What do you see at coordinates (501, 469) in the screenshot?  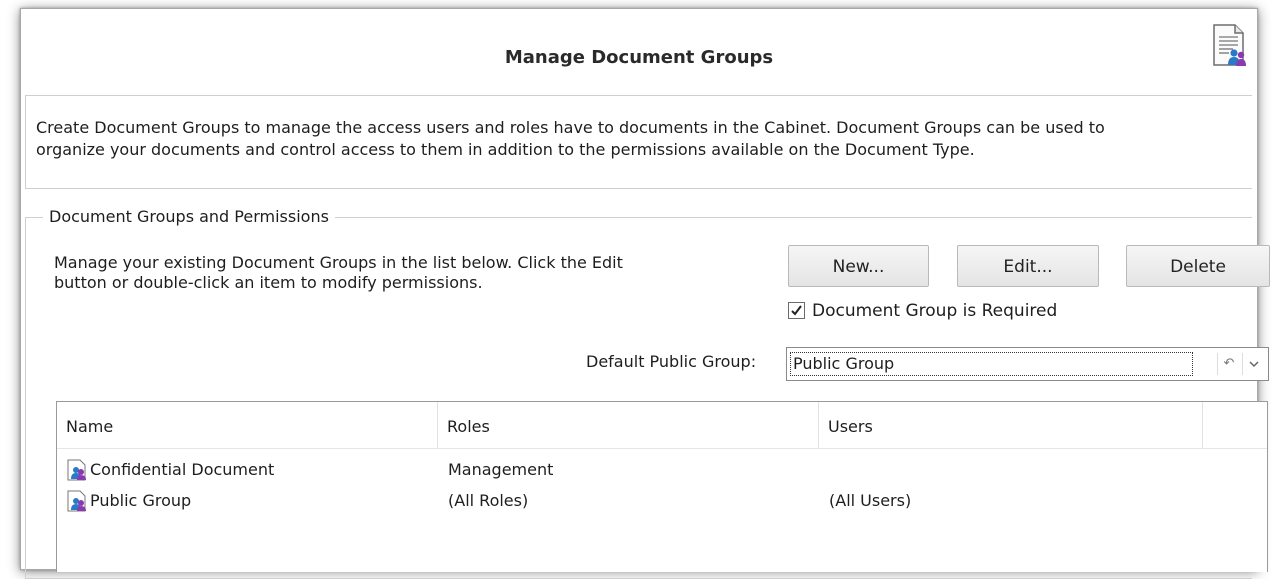 I see `row-roles: Management` at bounding box center [501, 469].